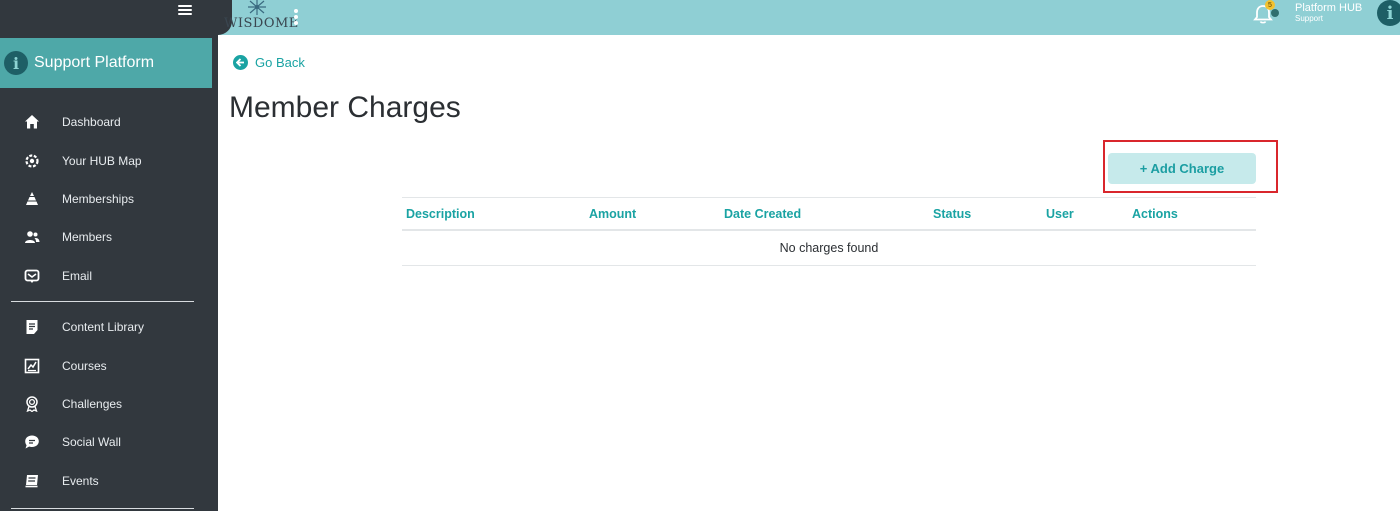  I want to click on empty-state-row: No charges found, so click(829, 248).